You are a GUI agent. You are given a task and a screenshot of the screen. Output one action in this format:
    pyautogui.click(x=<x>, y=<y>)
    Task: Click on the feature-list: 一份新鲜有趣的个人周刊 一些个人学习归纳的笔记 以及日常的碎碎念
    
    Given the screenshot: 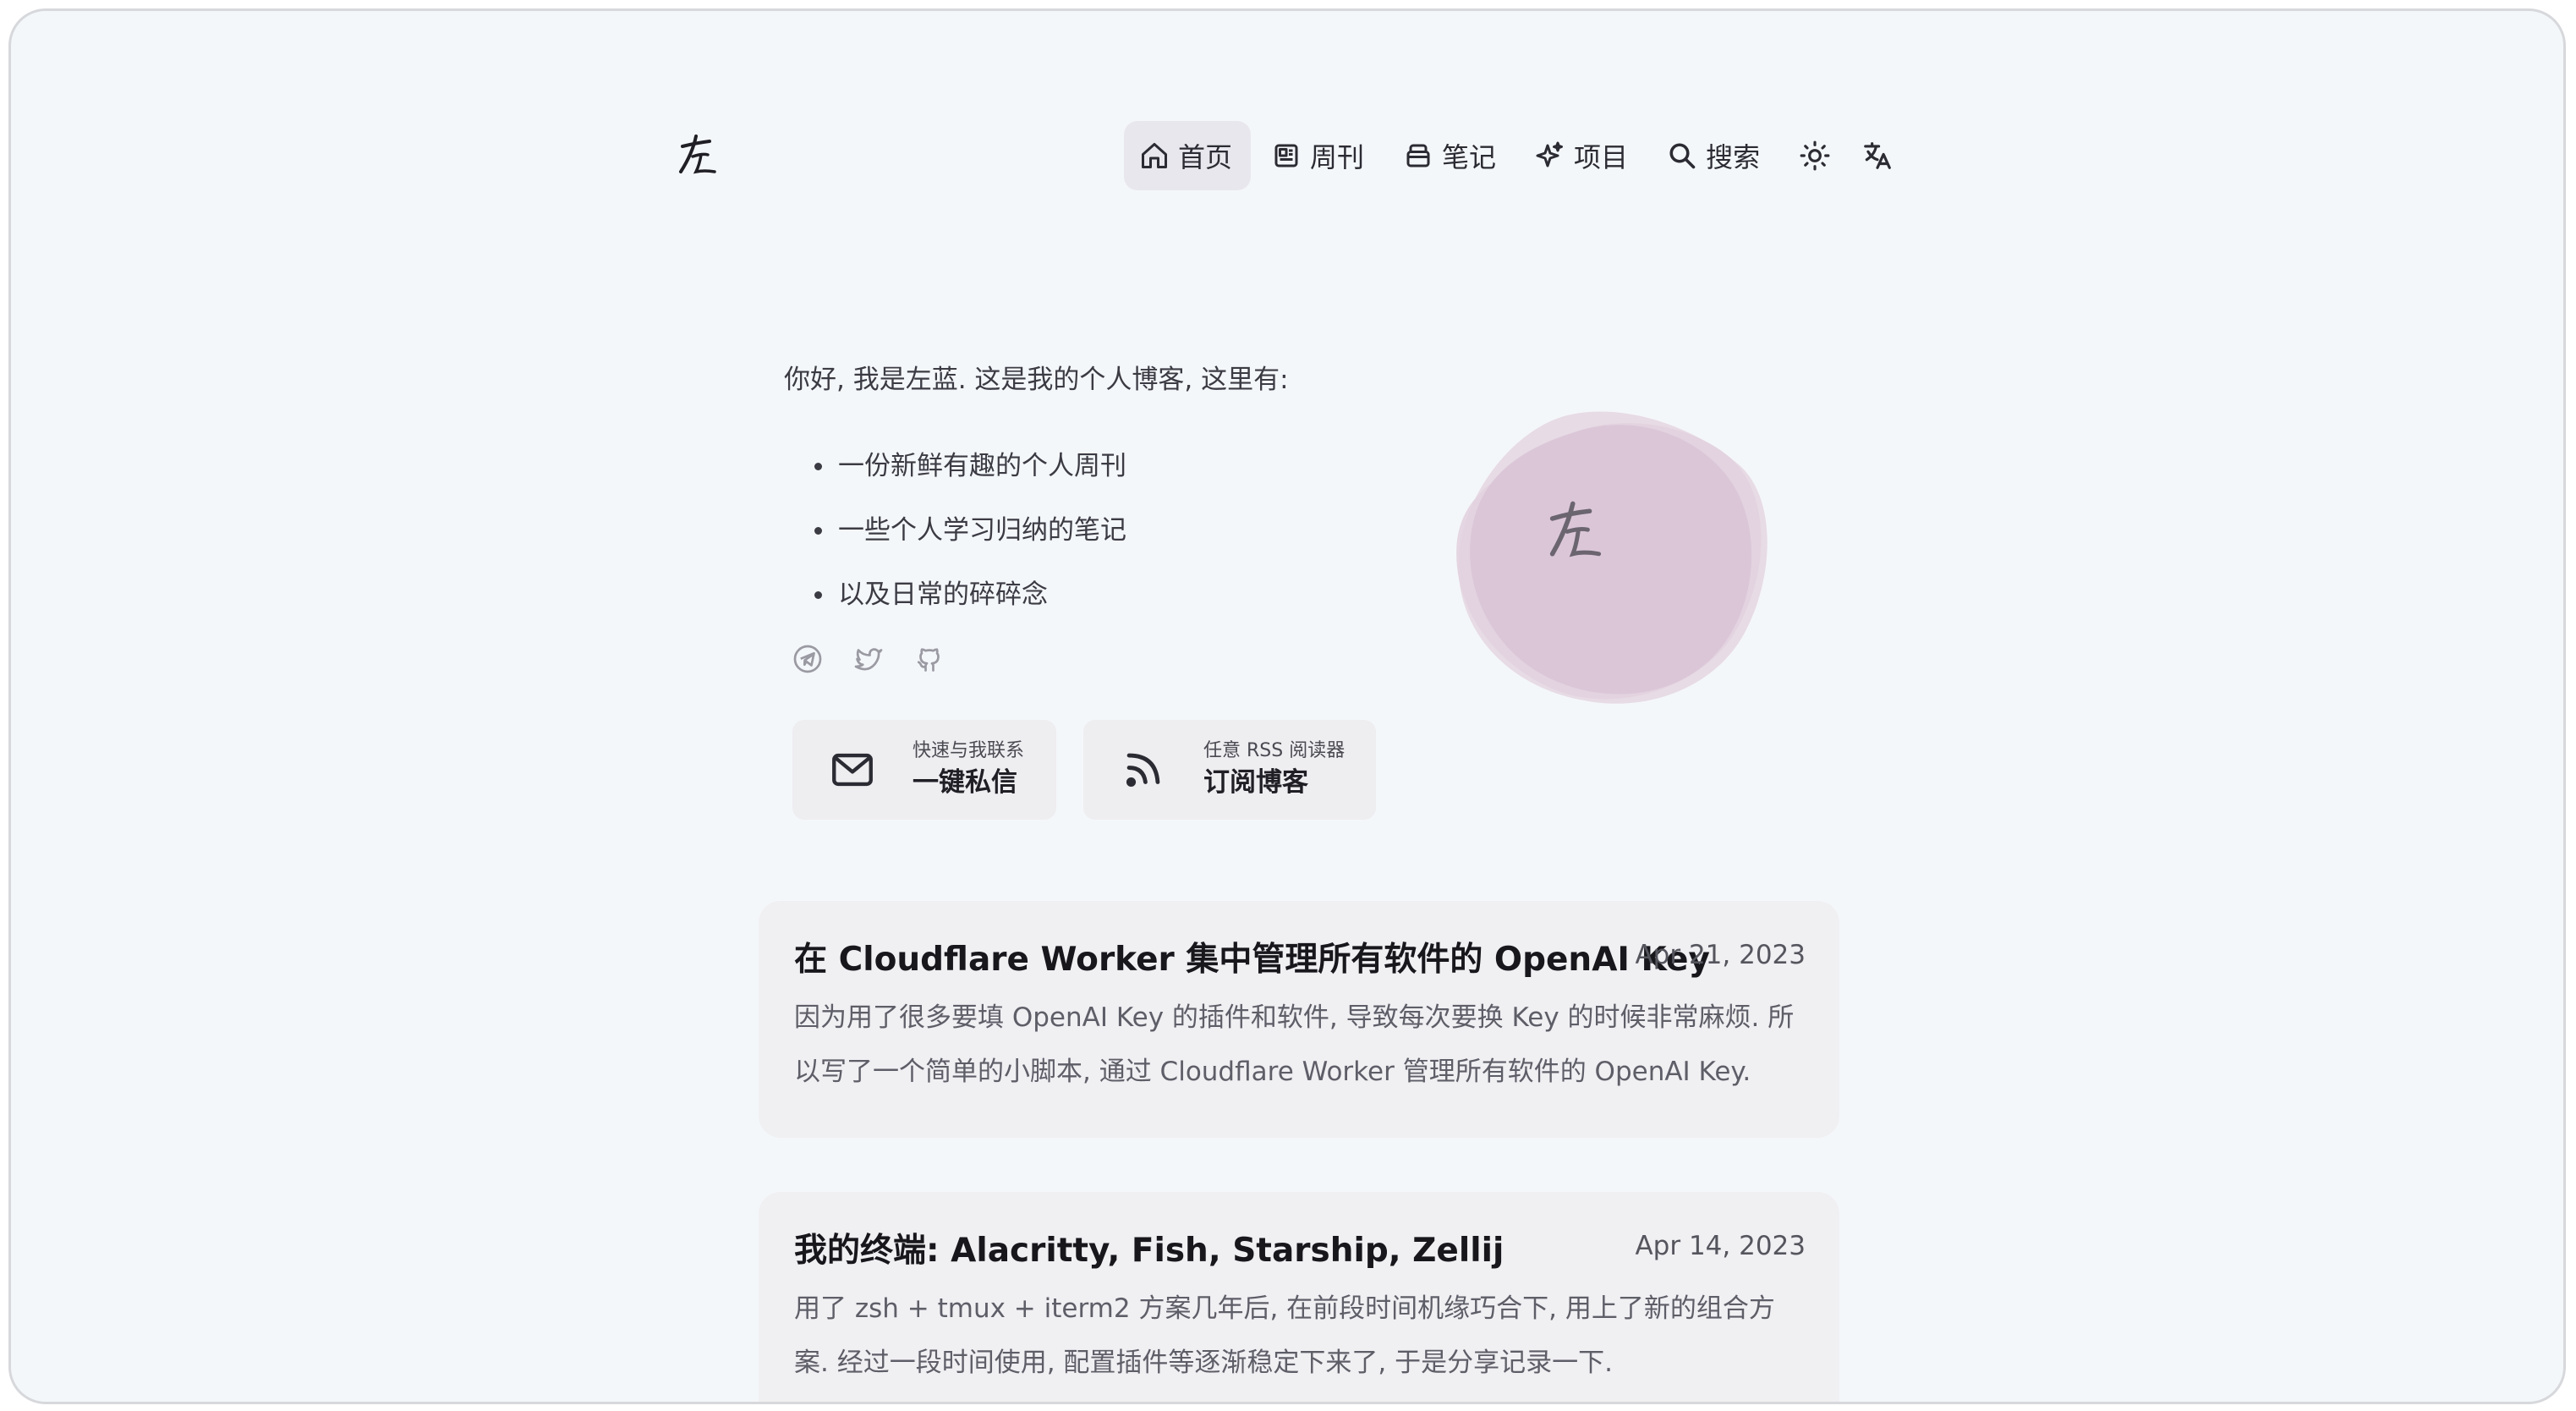 What is the action you would take?
    pyautogui.click(x=967, y=530)
    